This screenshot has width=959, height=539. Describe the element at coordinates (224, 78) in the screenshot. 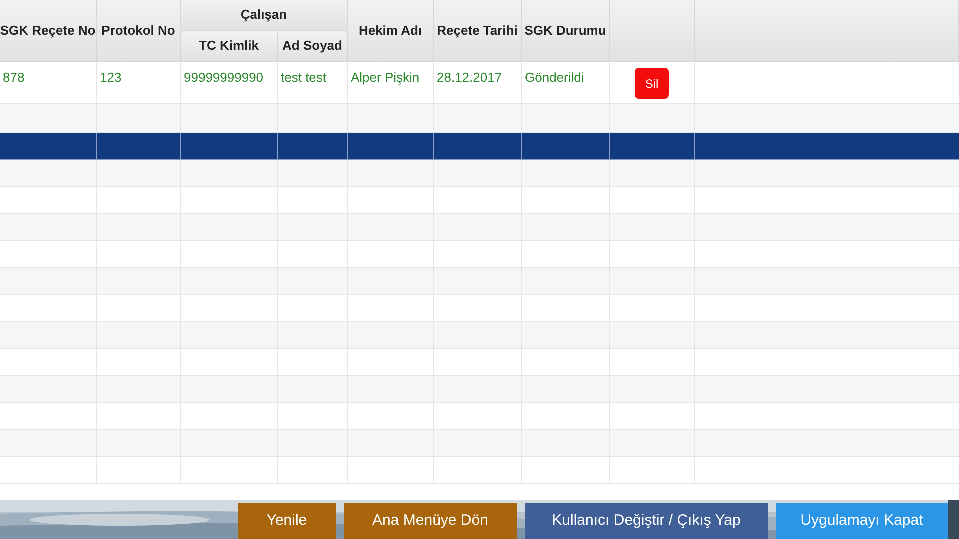

I see `table-cell-text: 99999999990` at that location.